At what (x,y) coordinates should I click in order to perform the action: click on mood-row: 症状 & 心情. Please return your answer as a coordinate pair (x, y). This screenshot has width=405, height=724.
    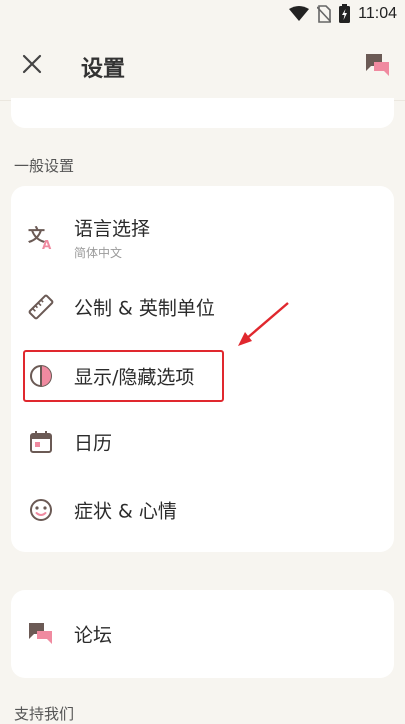
    Looking at the image, I should click on (202, 510).